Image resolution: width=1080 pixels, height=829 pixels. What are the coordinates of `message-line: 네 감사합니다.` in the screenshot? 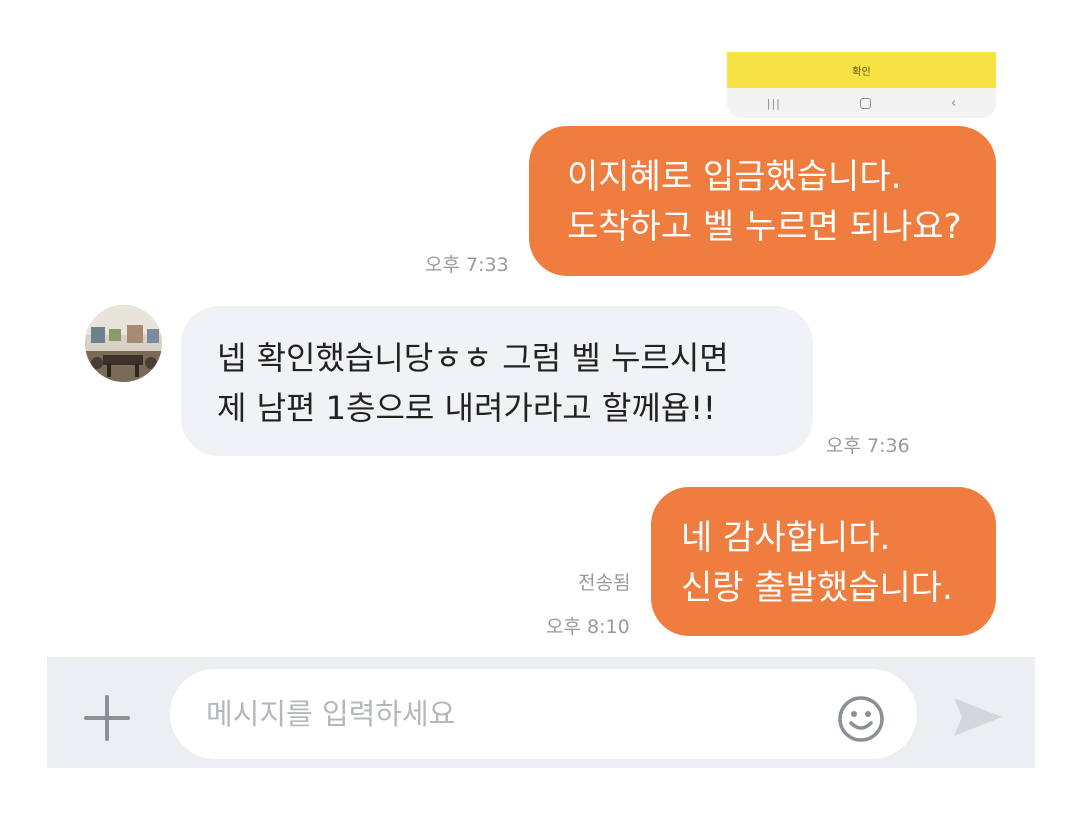 It's located at (786, 538).